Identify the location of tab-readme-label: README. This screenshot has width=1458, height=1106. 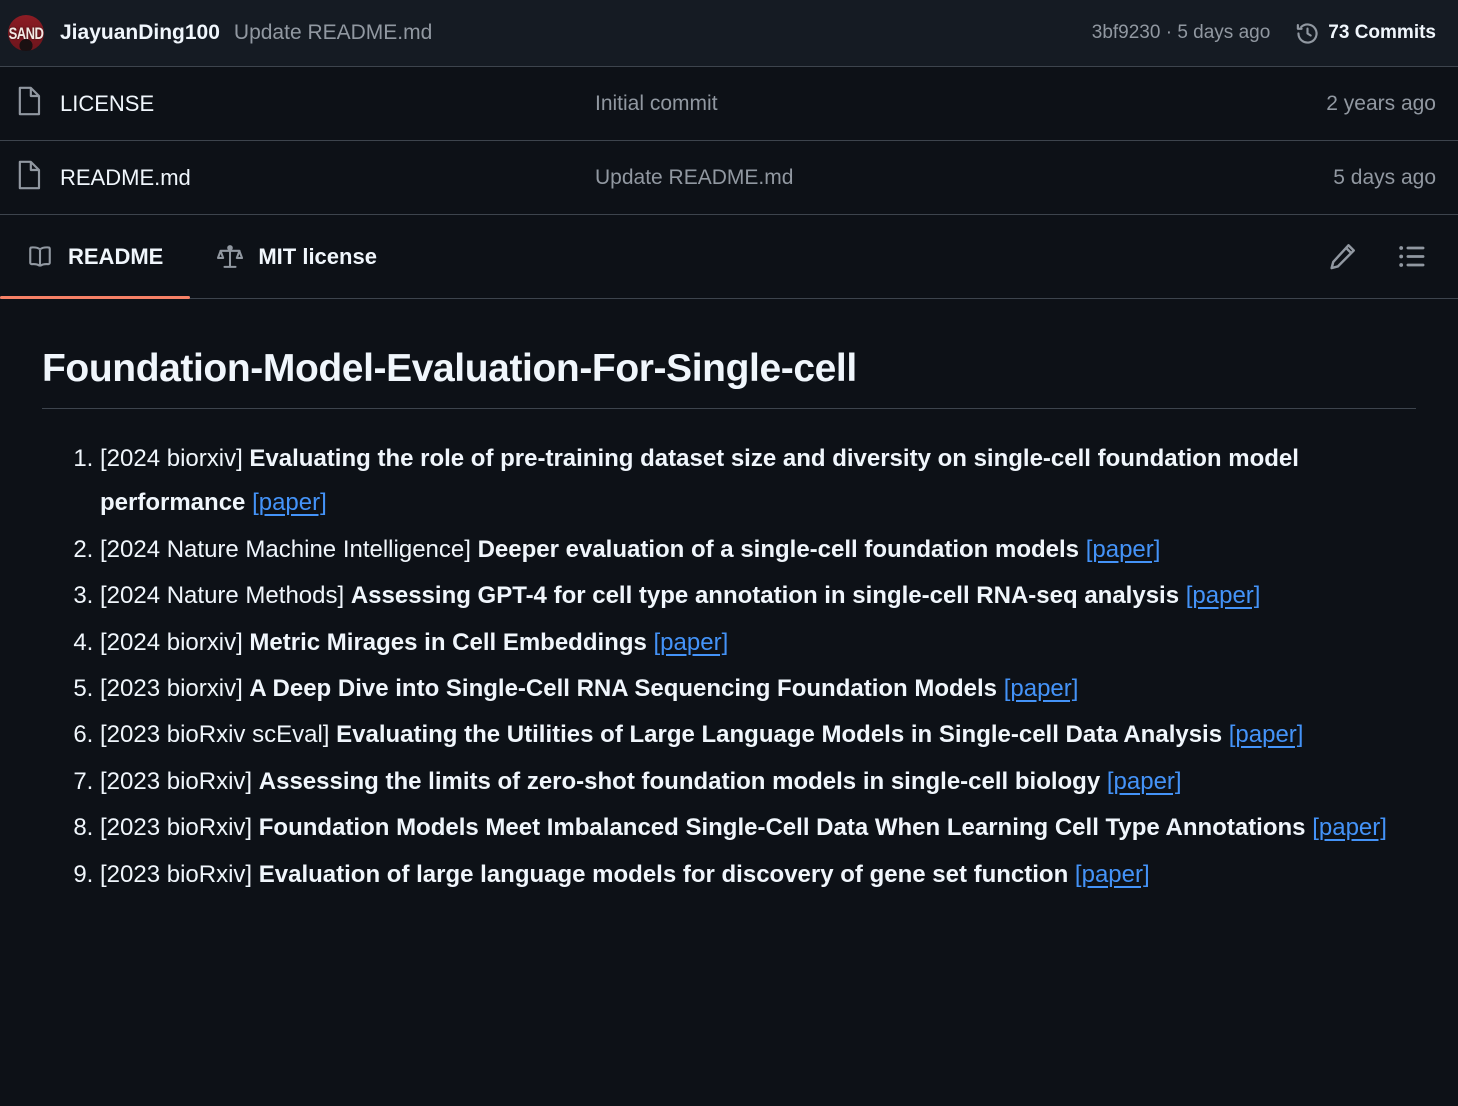
(116, 256).